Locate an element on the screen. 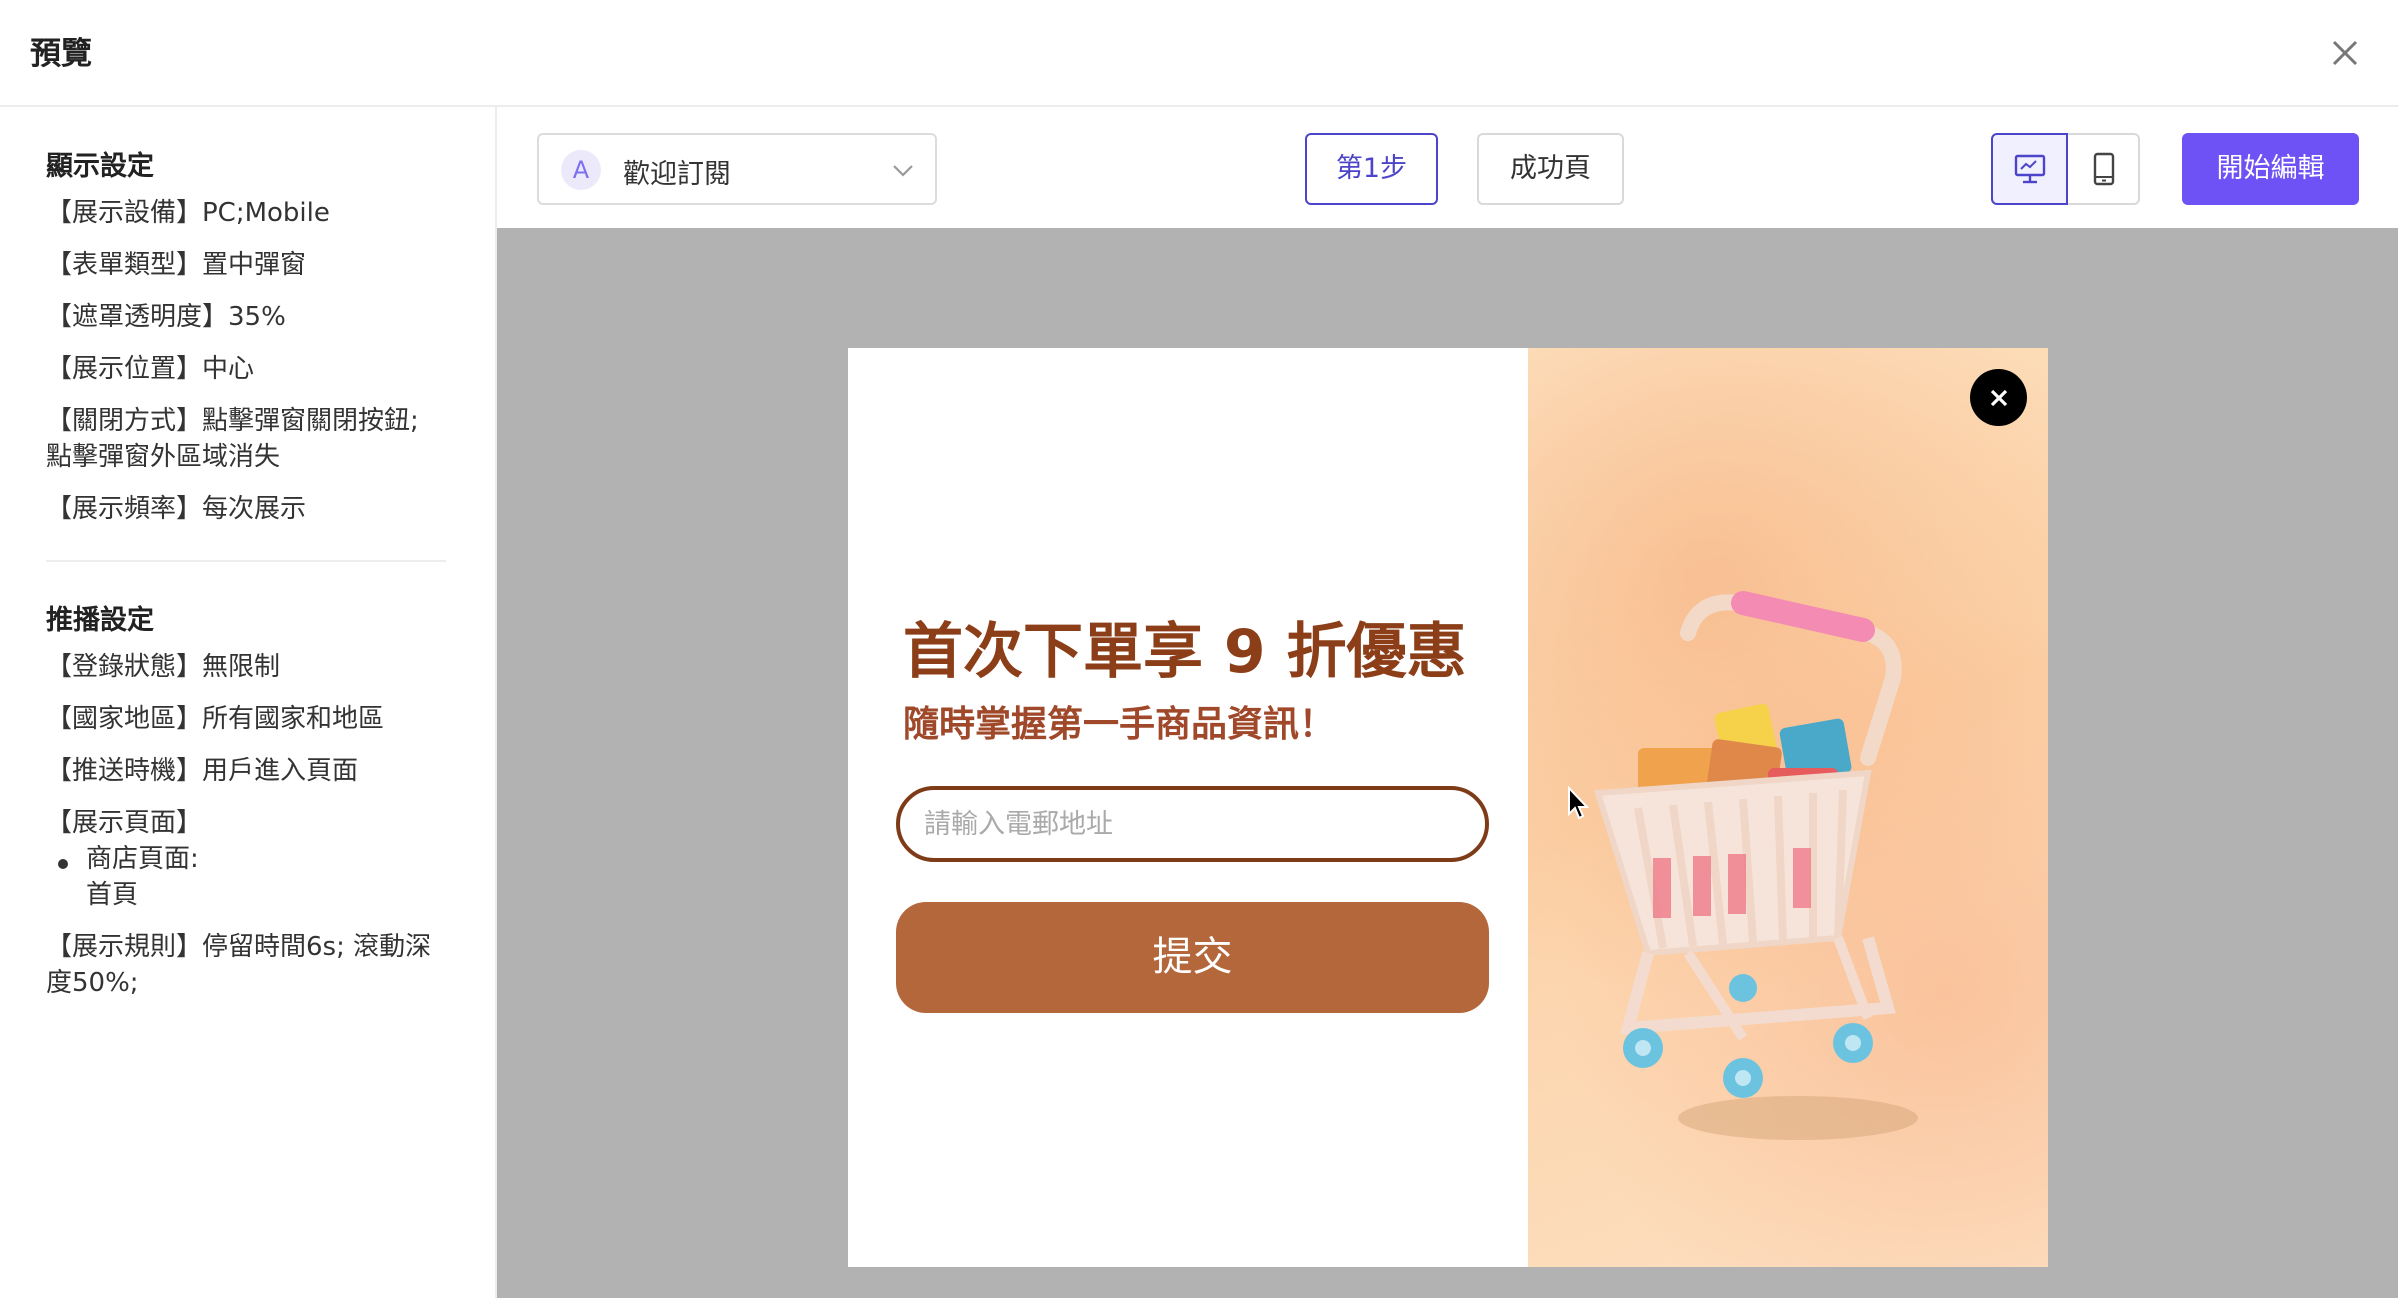  mouse-cursor-icon is located at coordinates (1579, 803).